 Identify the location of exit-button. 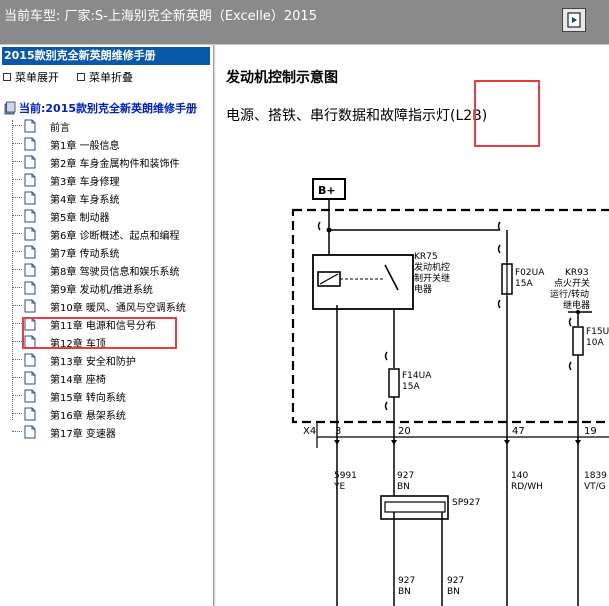
(574, 20).